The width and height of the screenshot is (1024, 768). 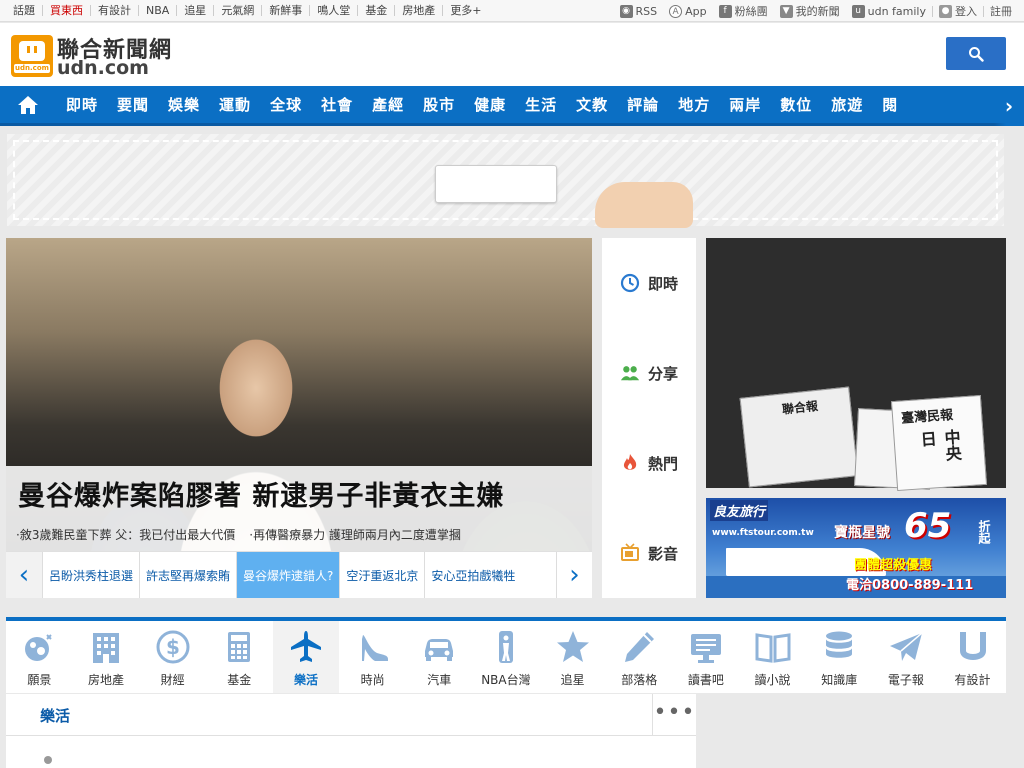 I want to click on fire-icon, so click(x=630, y=462).